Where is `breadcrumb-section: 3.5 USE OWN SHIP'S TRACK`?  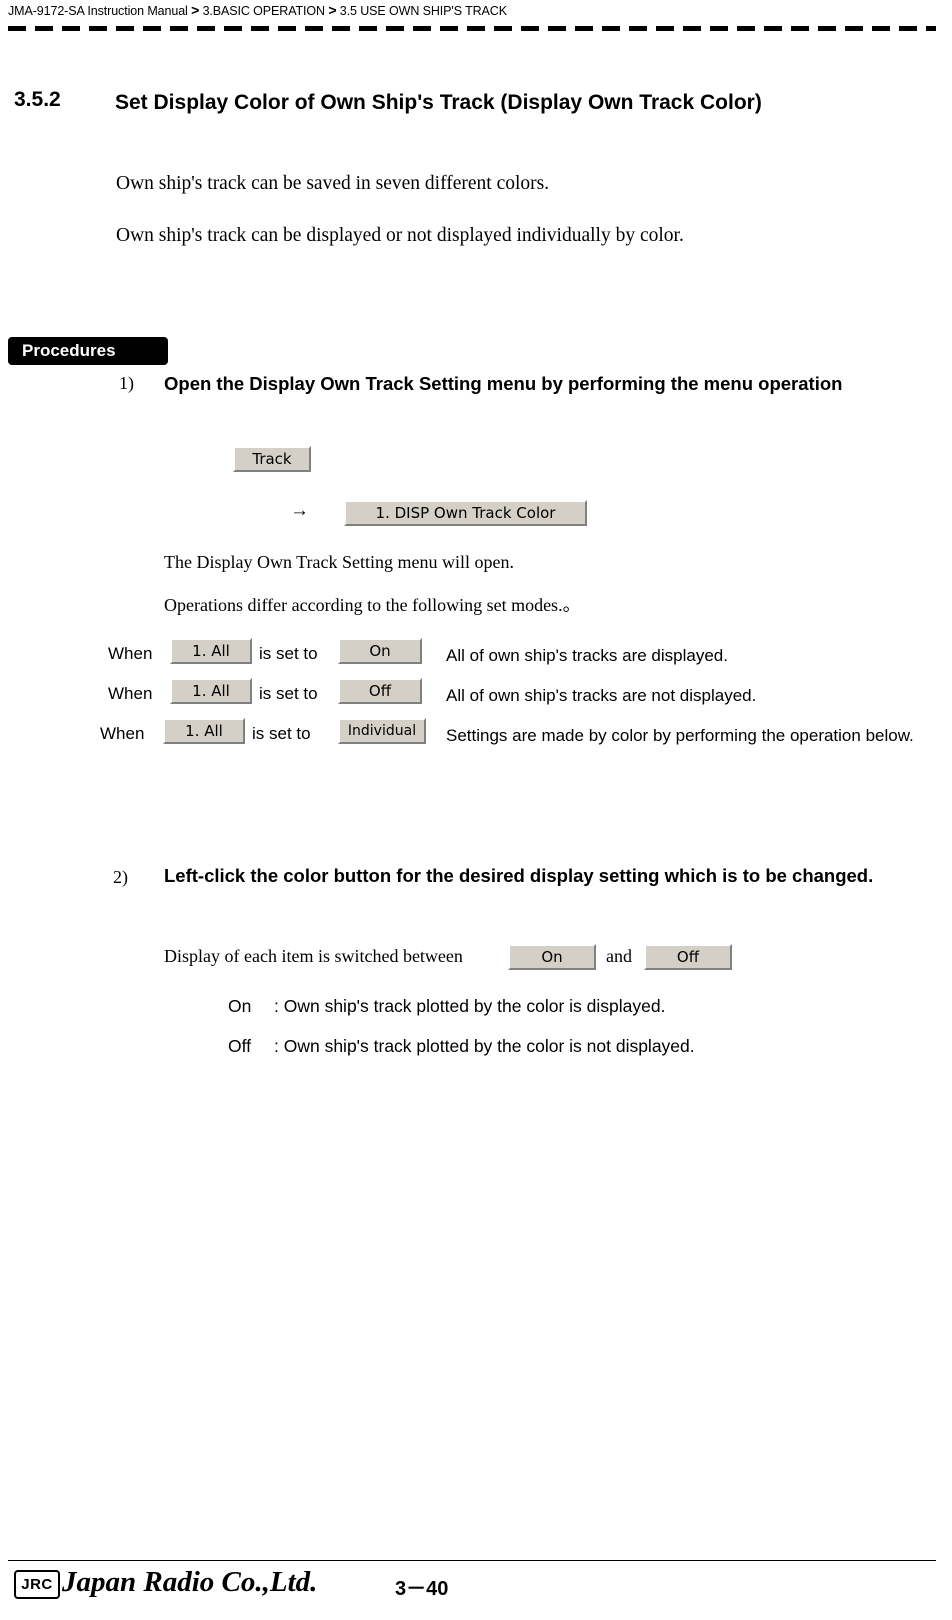
breadcrumb-section: 3.5 USE OWN SHIP'S TRACK is located at coordinates (423, 11).